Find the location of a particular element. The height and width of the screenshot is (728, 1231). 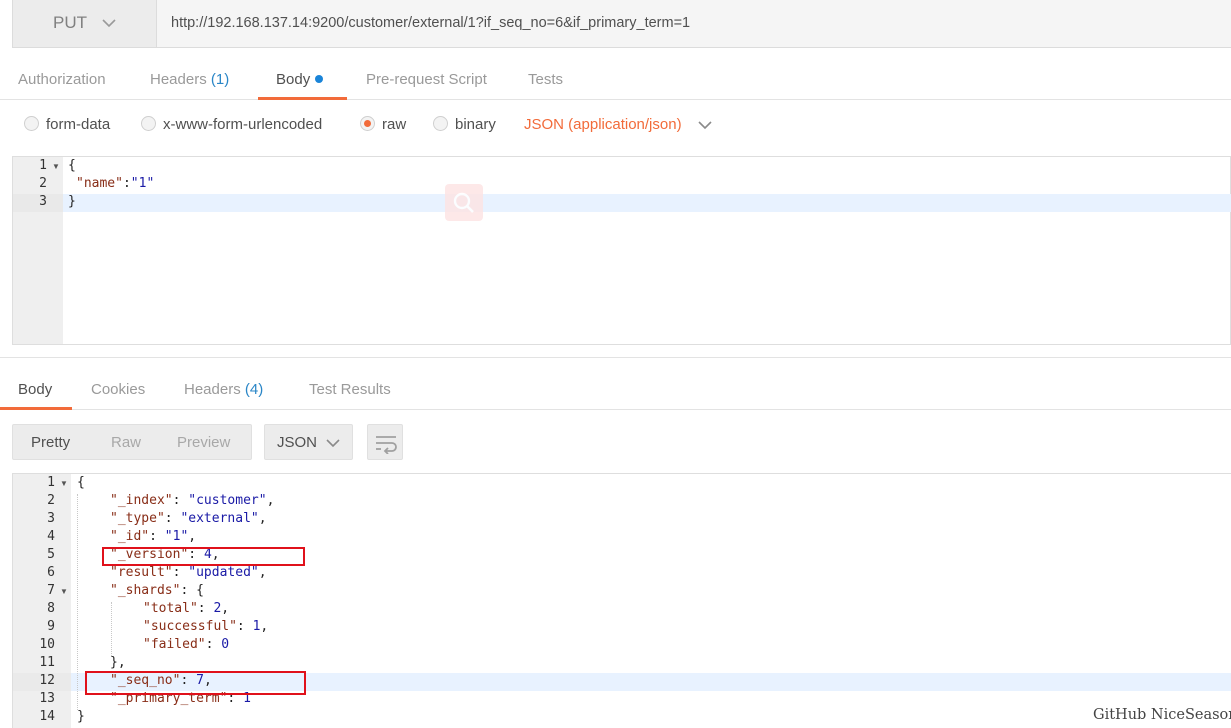

search-icon is located at coordinates (464, 202).